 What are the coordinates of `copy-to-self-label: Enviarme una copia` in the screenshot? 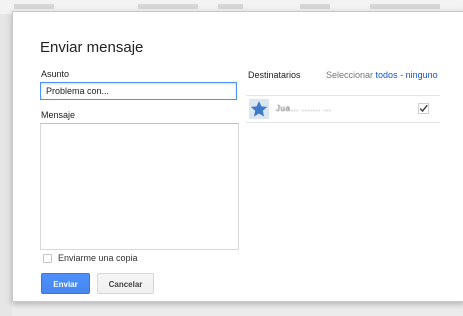 It's located at (98, 258).